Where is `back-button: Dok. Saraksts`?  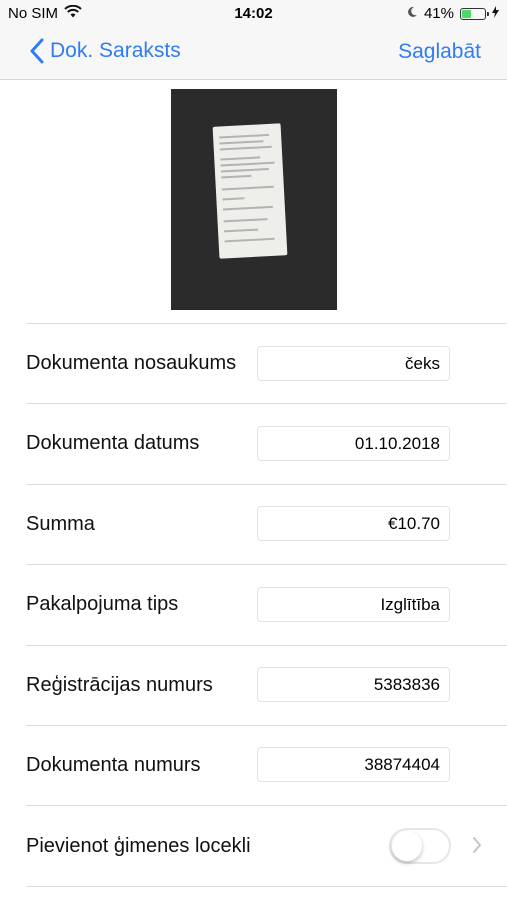 back-button: Dok. Saraksts is located at coordinates (105, 51).